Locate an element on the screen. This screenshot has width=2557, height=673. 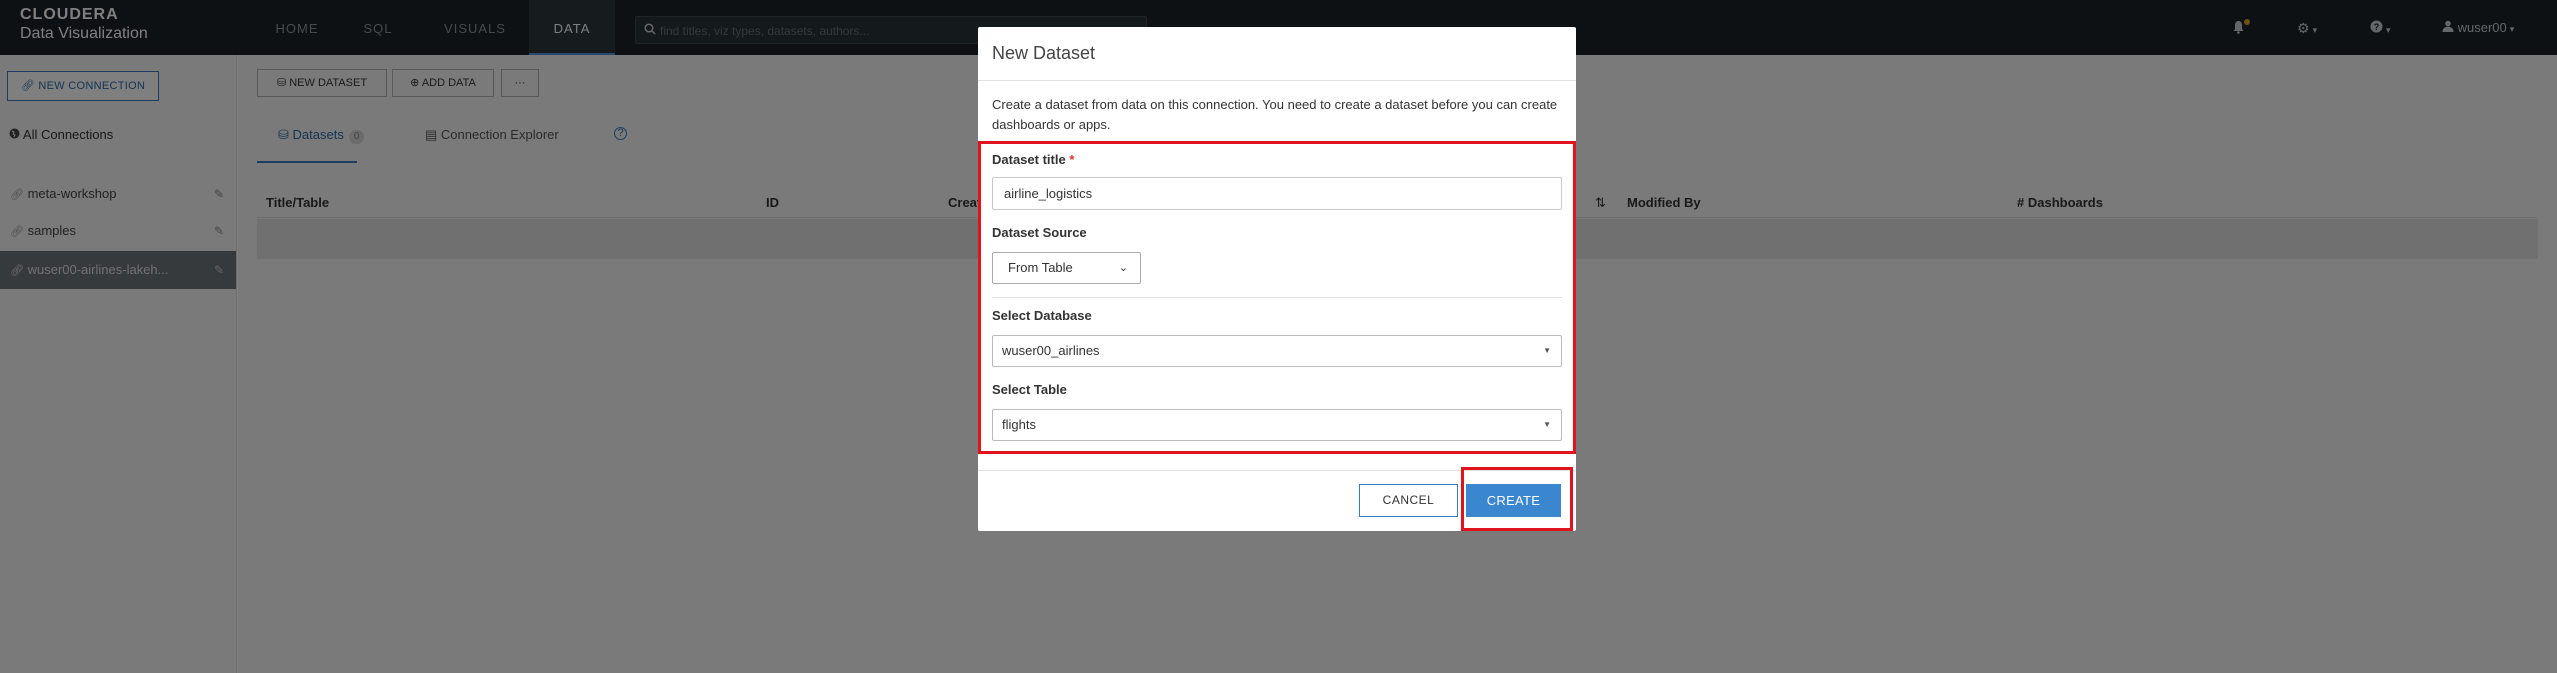
form-fields-highlight-box is located at coordinates (1277, 297).